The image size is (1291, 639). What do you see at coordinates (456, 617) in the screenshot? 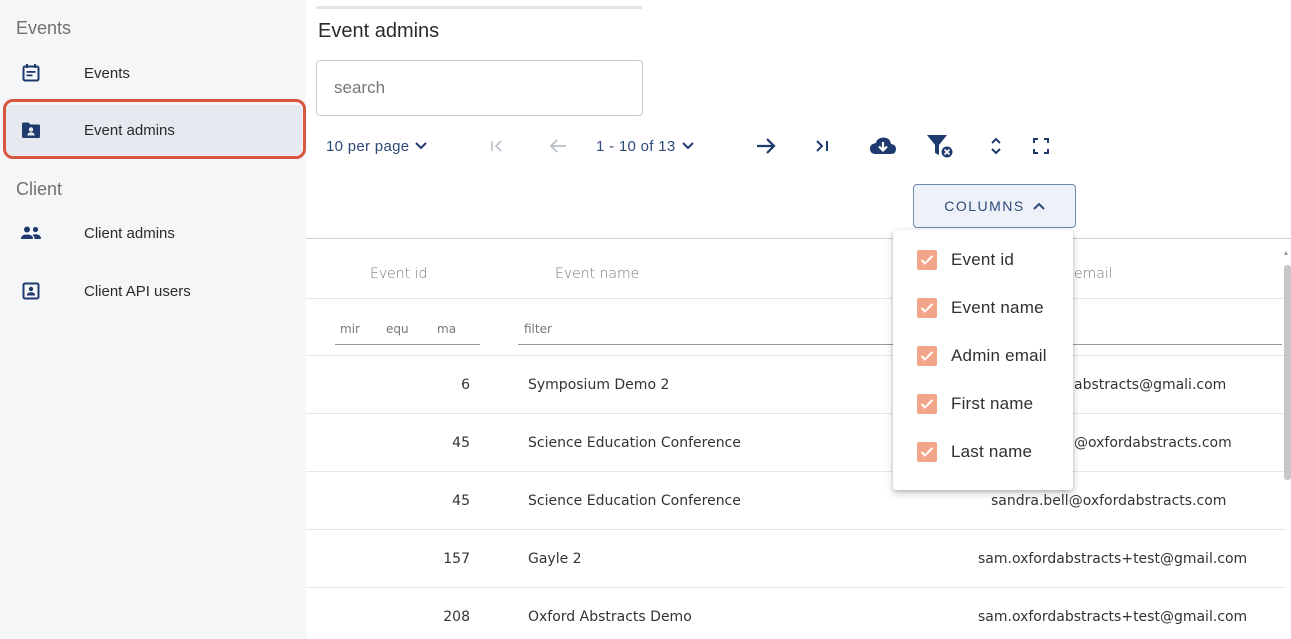
I see `cell-event-id: 208` at bounding box center [456, 617].